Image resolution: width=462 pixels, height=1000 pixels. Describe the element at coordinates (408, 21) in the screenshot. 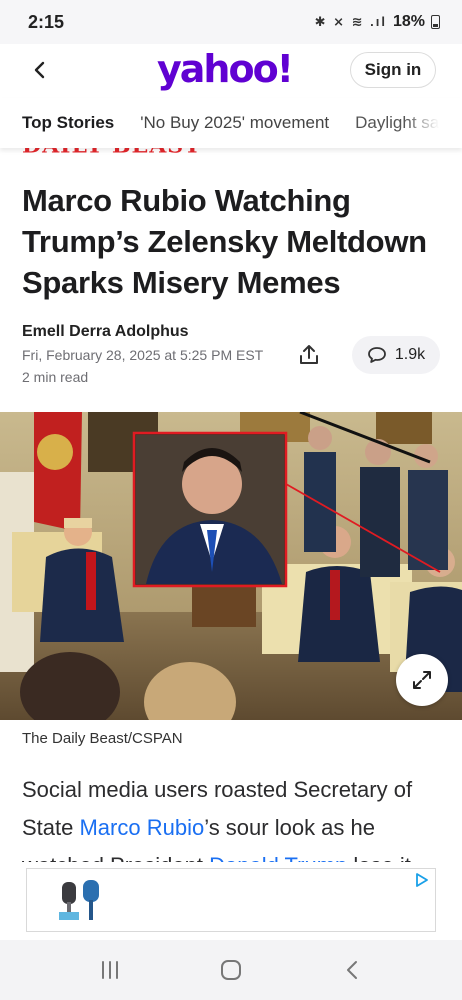

I see `battery-percent: 18%` at that location.